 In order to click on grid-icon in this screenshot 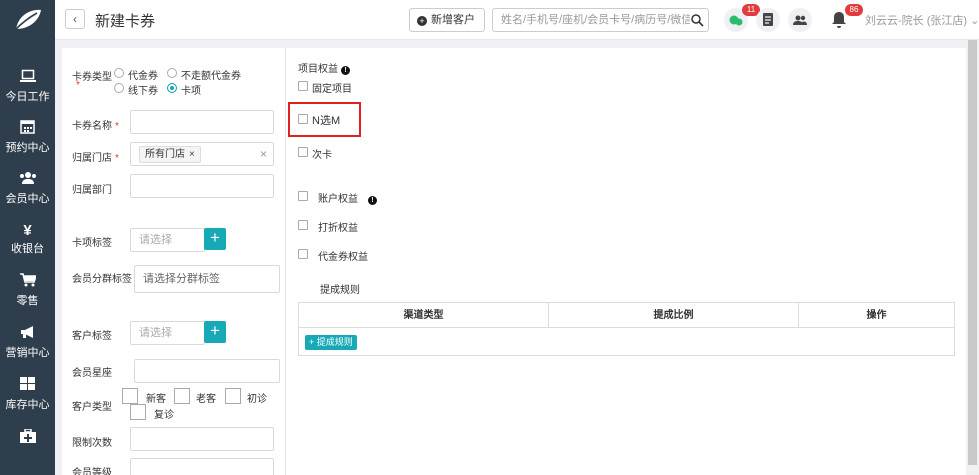, I will do `click(27, 387)`.